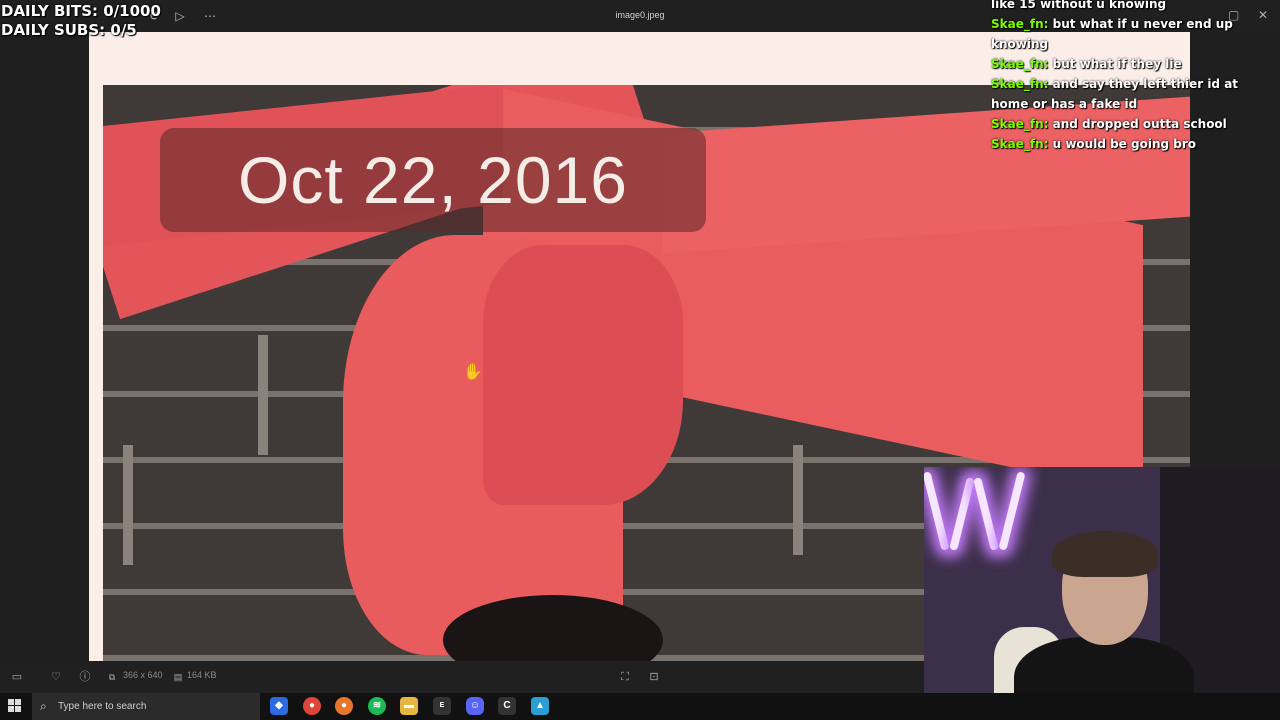 The height and width of the screenshot is (720, 1280). Describe the element at coordinates (1093, 144) in the screenshot. I see `chat-message: Skae_fn: u would be going bro` at that location.